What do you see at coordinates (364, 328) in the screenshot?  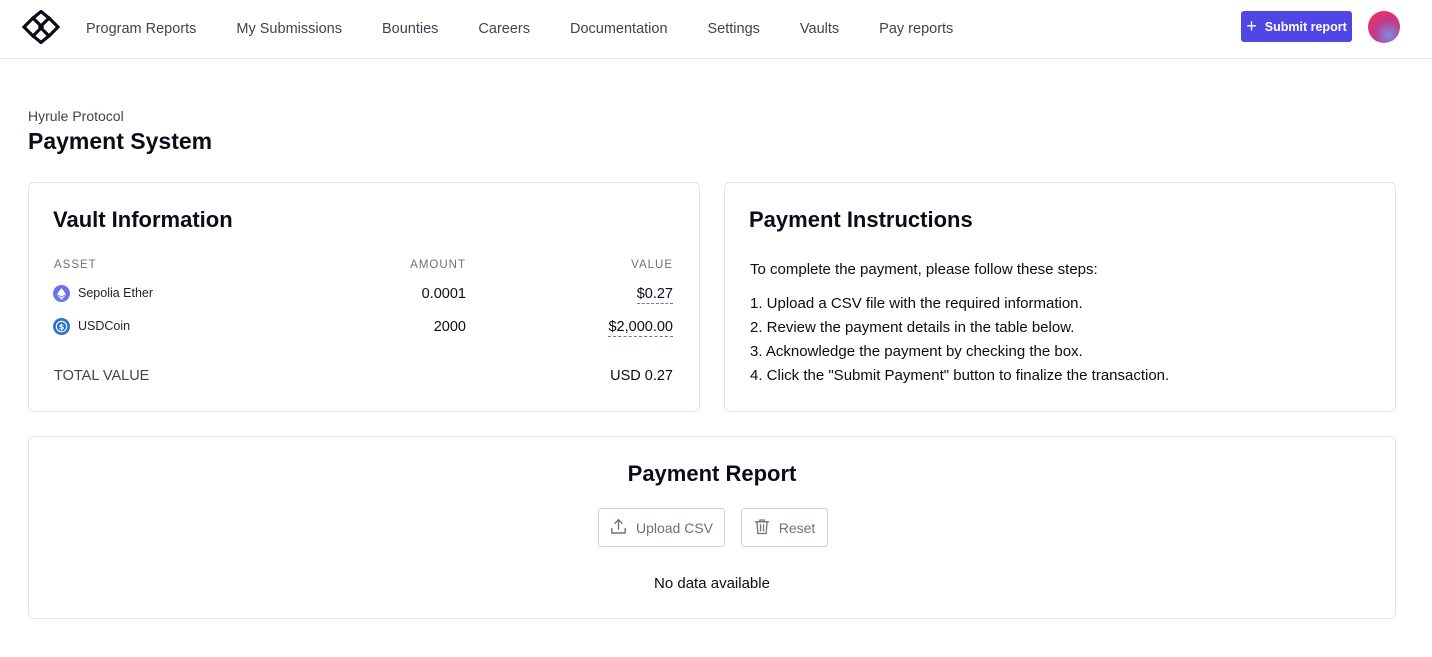 I see `table-row: $ USDCoin 2000 $2,000.00` at bounding box center [364, 328].